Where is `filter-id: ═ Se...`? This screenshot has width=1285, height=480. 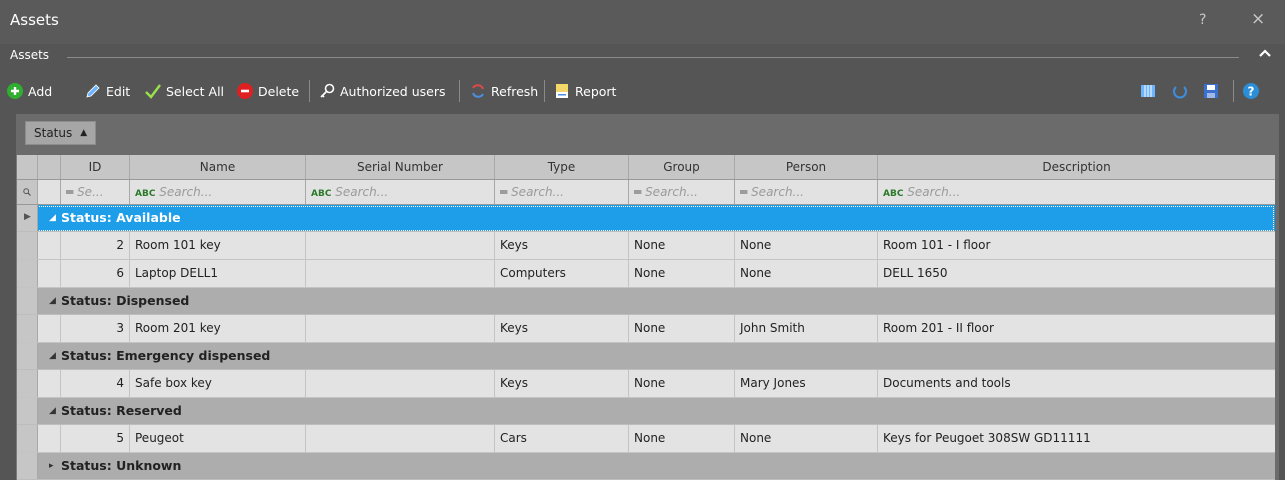 filter-id: ═ Se... is located at coordinates (95, 192).